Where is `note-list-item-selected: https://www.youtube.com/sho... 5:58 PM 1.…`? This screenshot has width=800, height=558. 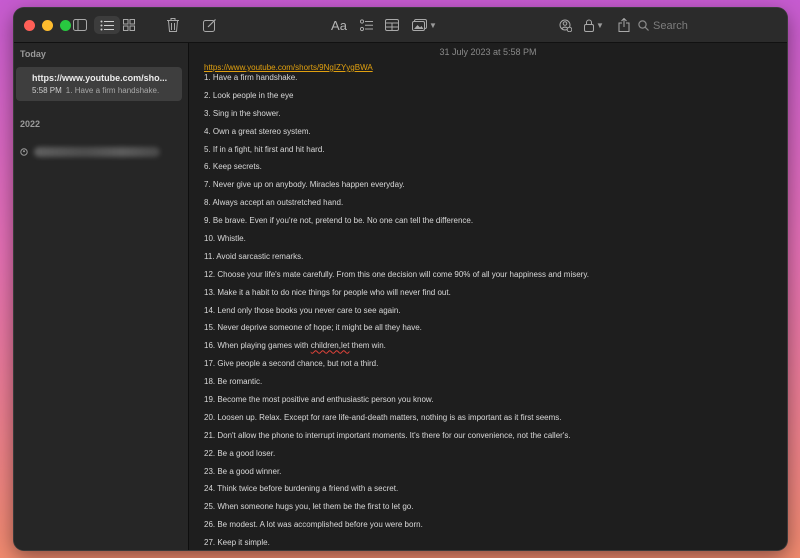
note-list-item-selected: https://www.youtube.com/sho... 5:58 PM 1.… is located at coordinates (99, 84).